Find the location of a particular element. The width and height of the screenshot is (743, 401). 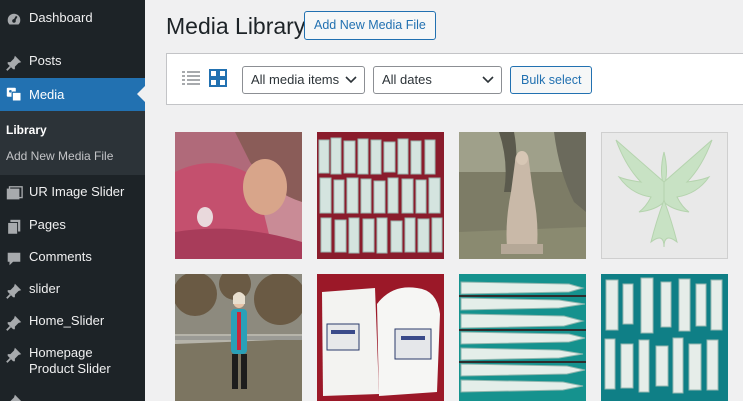

page-title: Media Library is located at coordinates (236, 26).